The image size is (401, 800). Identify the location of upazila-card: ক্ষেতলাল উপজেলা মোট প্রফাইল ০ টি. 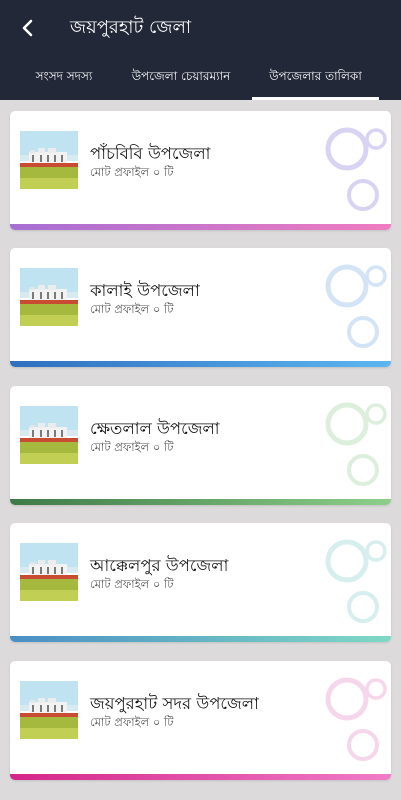
(200, 445).